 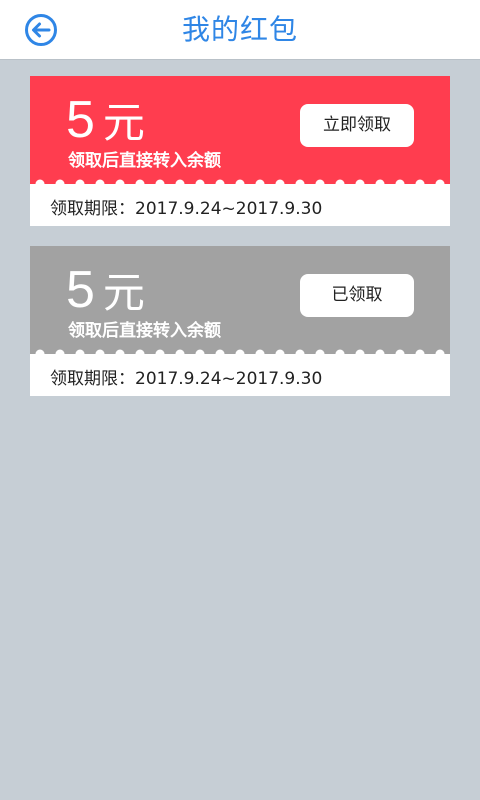 What do you see at coordinates (357, 125) in the screenshot?
I see `claim-now-button: 立即领取` at bounding box center [357, 125].